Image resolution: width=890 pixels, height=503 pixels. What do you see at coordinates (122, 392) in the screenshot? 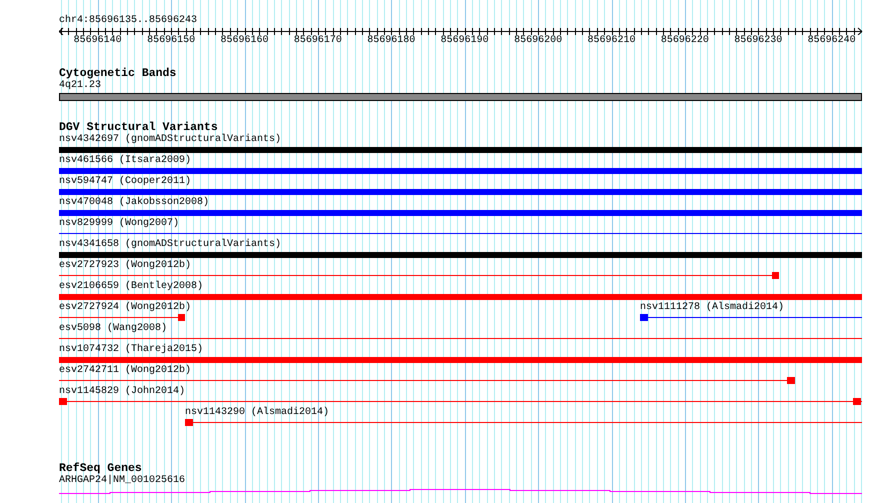
I see `variant-label: nsv1145829 (John2014)` at bounding box center [122, 392].